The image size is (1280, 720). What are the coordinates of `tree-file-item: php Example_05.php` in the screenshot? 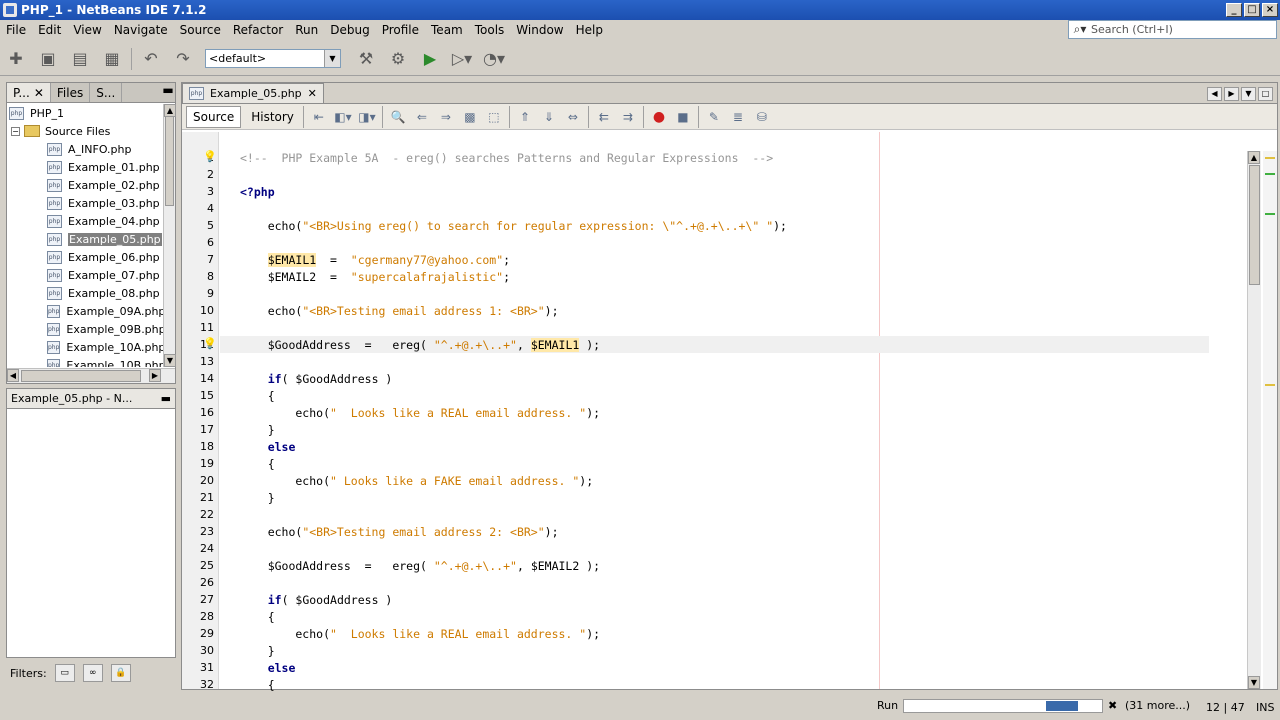 It's located at (85, 239).